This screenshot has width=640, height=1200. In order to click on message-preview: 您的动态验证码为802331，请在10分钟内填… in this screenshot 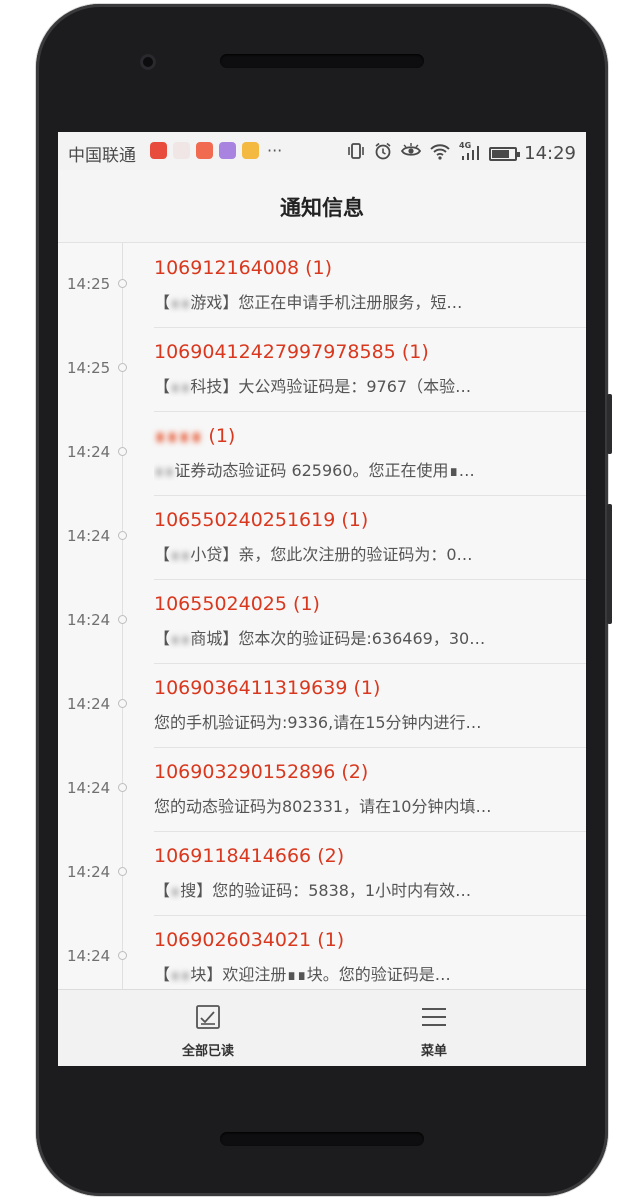, I will do `click(362, 805)`.